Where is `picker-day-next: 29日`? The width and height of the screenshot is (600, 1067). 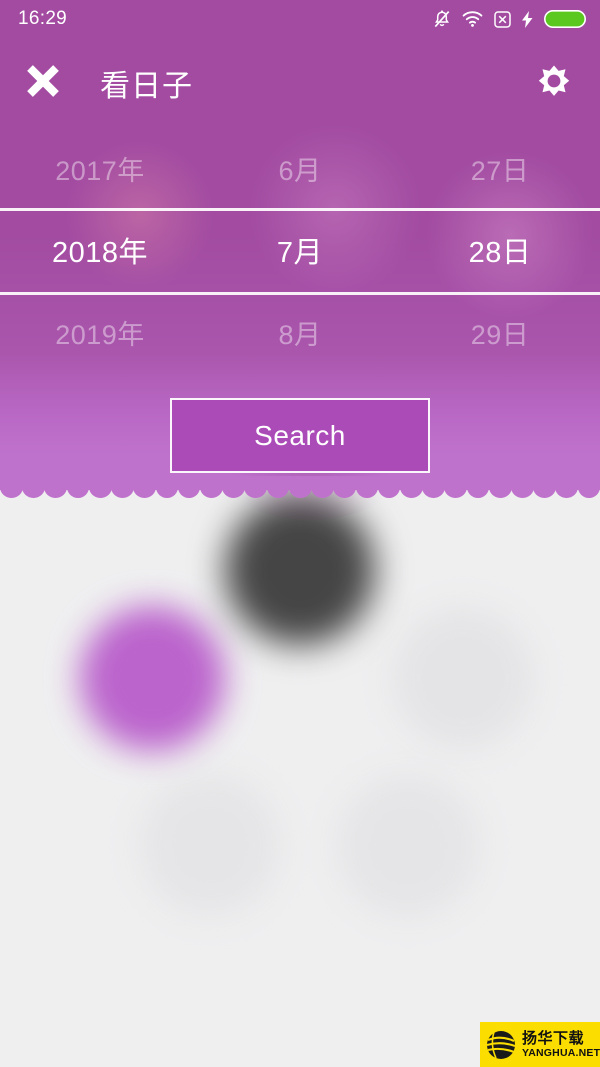 picker-day-next: 29日 is located at coordinates (500, 332).